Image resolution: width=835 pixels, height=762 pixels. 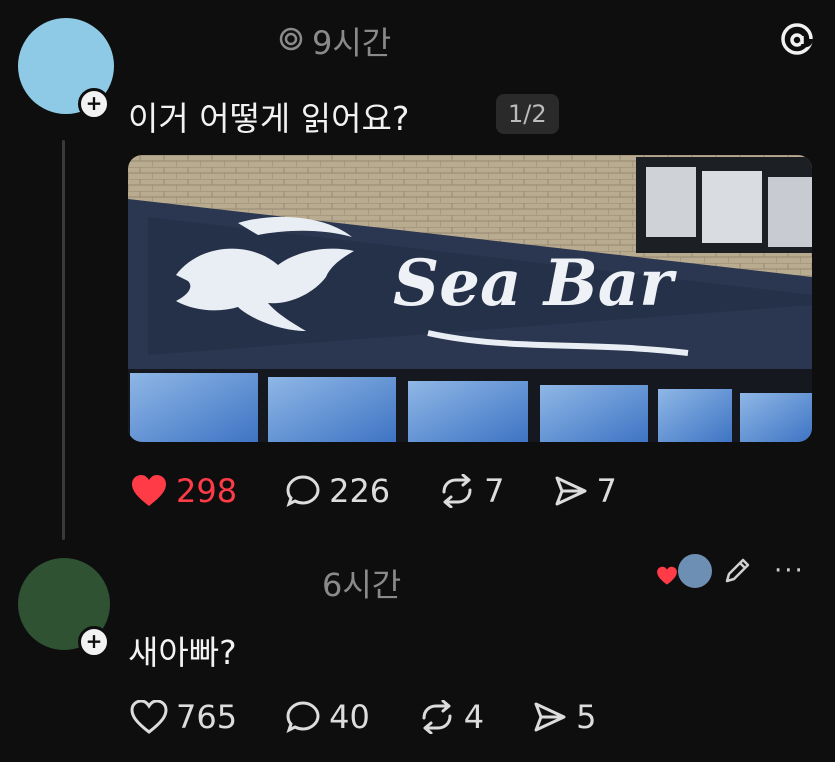 I want to click on fediverse-icon, so click(x=291, y=41).